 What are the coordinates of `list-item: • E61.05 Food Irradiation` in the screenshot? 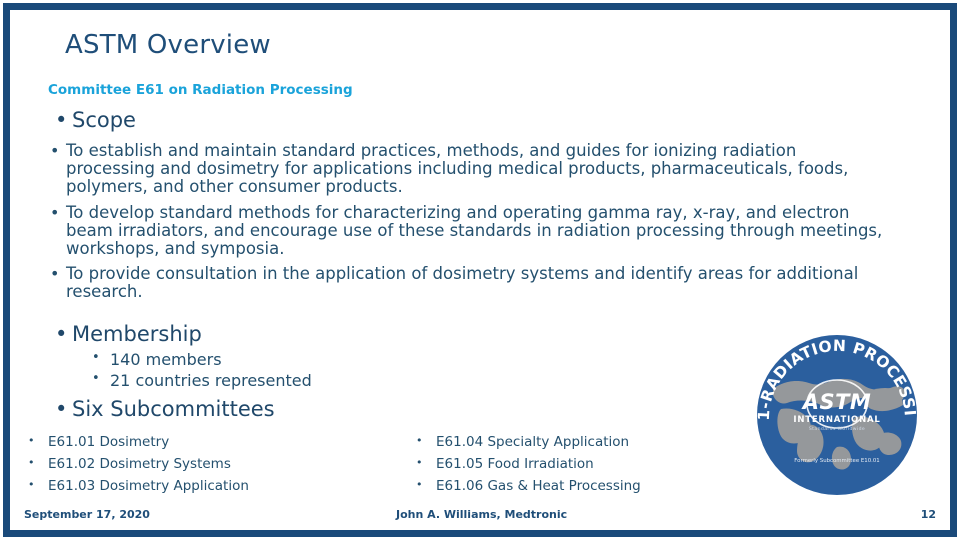 It's located at (565, 465).